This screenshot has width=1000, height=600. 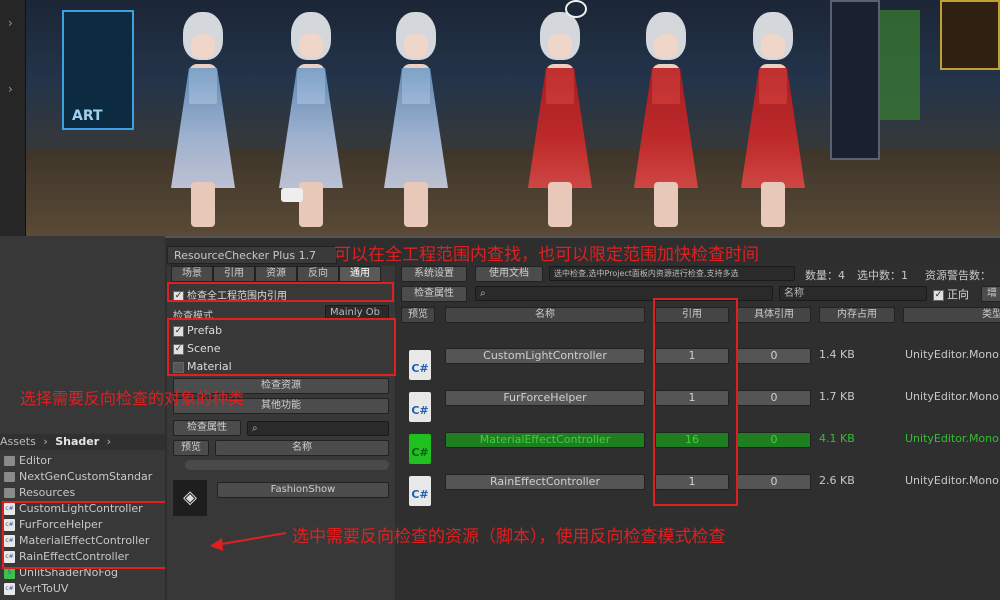 I want to click on warning-count-label: 资源警告数：, so click(x=958, y=275).